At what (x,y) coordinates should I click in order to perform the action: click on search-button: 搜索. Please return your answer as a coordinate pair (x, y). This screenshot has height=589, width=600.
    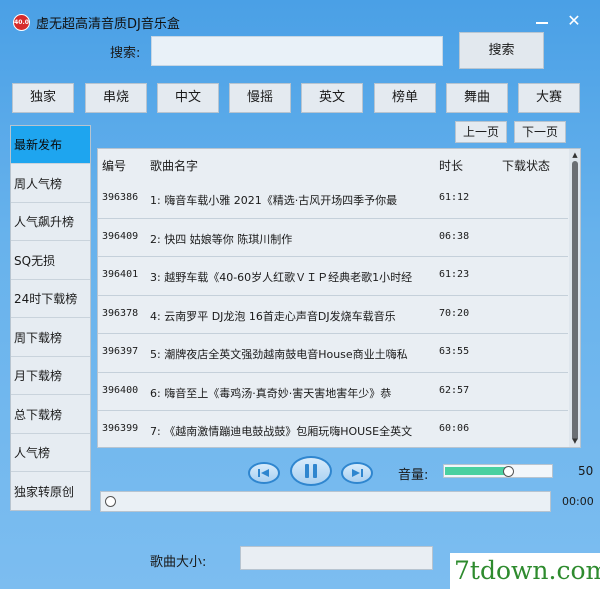
    Looking at the image, I should click on (501, 50).